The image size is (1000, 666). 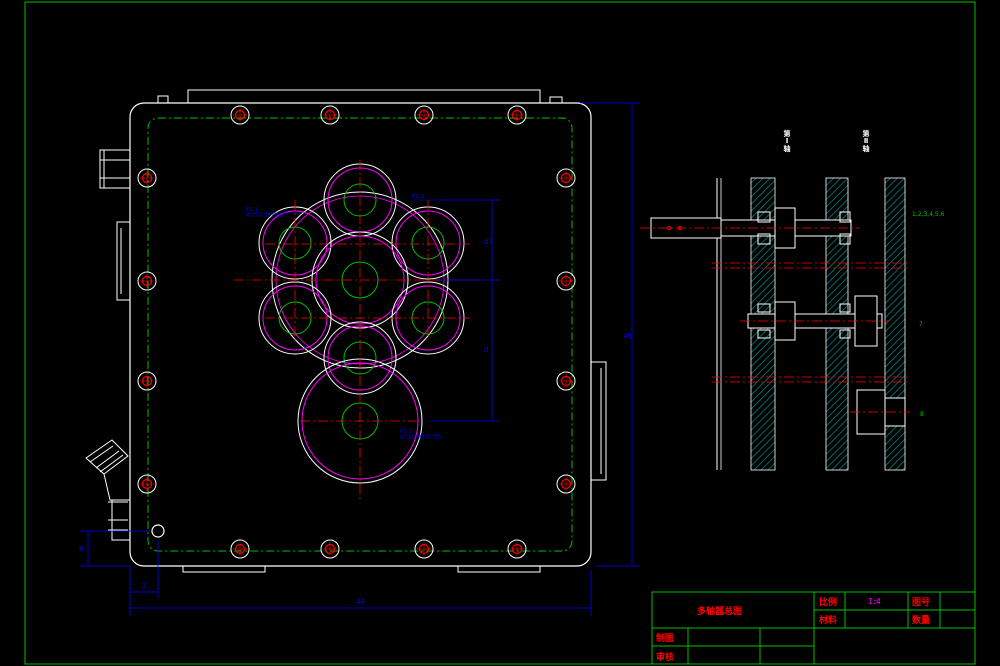 I want to click on dim-left-small: 8, so click(x=81, y=549).